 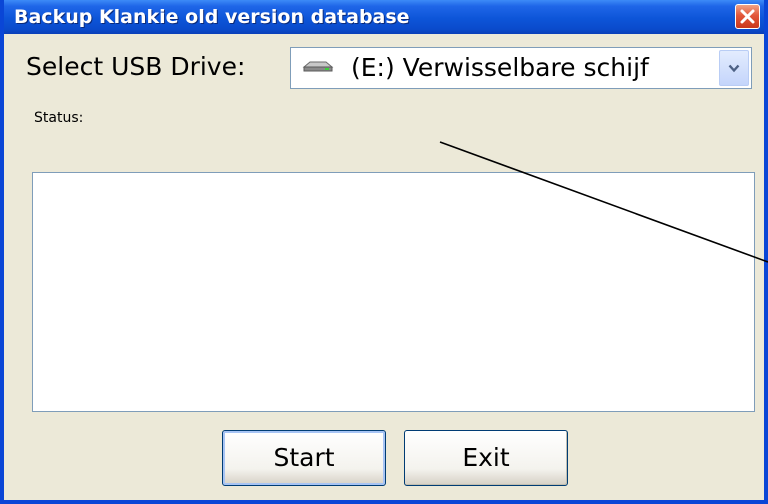 What do you see at coordinates (603, 202) in the screenshot?
I see `annotation-line` at bounding box center [603, 202].